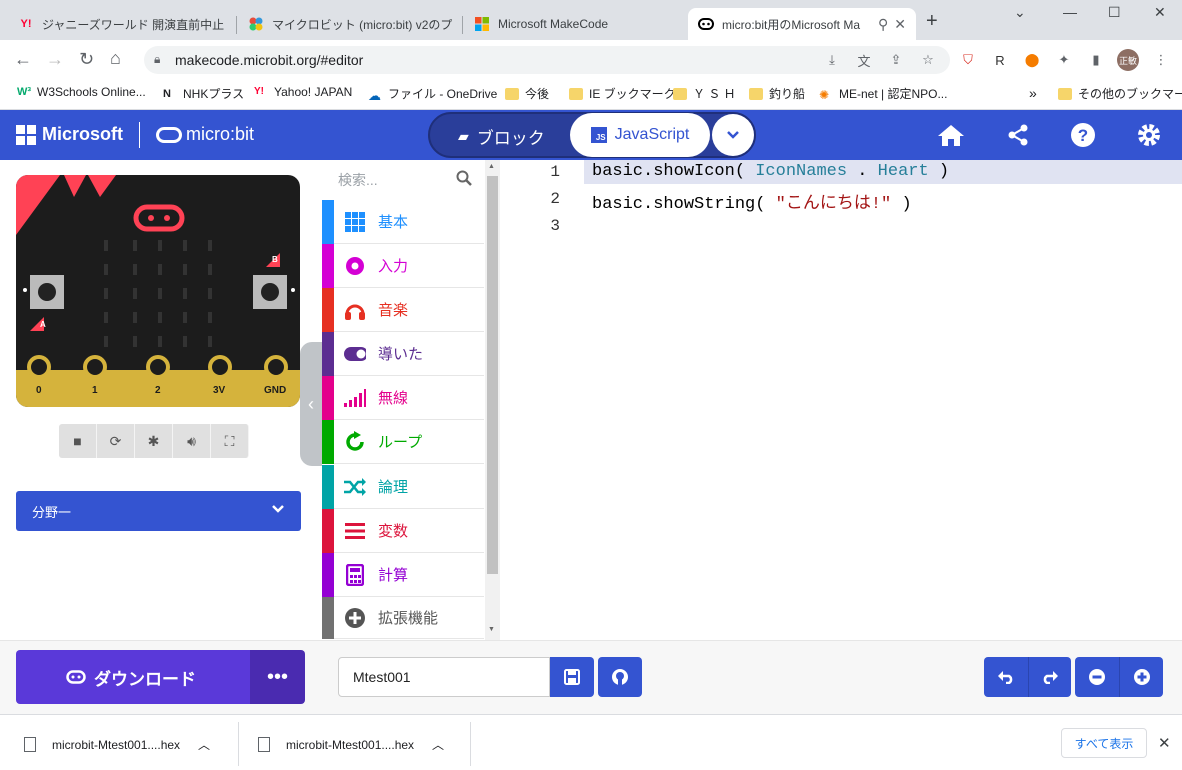 This screenshot has width=1182, height=770. What do you see at coordinates (752, 201) in the screenshot?
I see `code-line-2: basic.showString( "こんにちは!" )` at bounding box center [752, 201].